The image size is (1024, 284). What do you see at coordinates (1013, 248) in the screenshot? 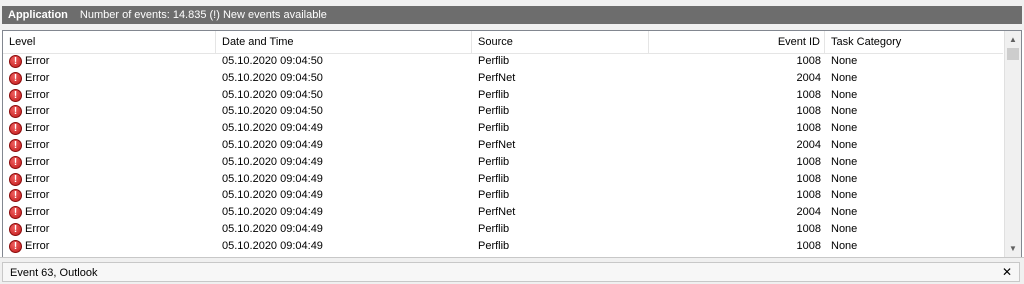
I see `chevron-down-icon: ▼` at bounding box center [1013, 248].